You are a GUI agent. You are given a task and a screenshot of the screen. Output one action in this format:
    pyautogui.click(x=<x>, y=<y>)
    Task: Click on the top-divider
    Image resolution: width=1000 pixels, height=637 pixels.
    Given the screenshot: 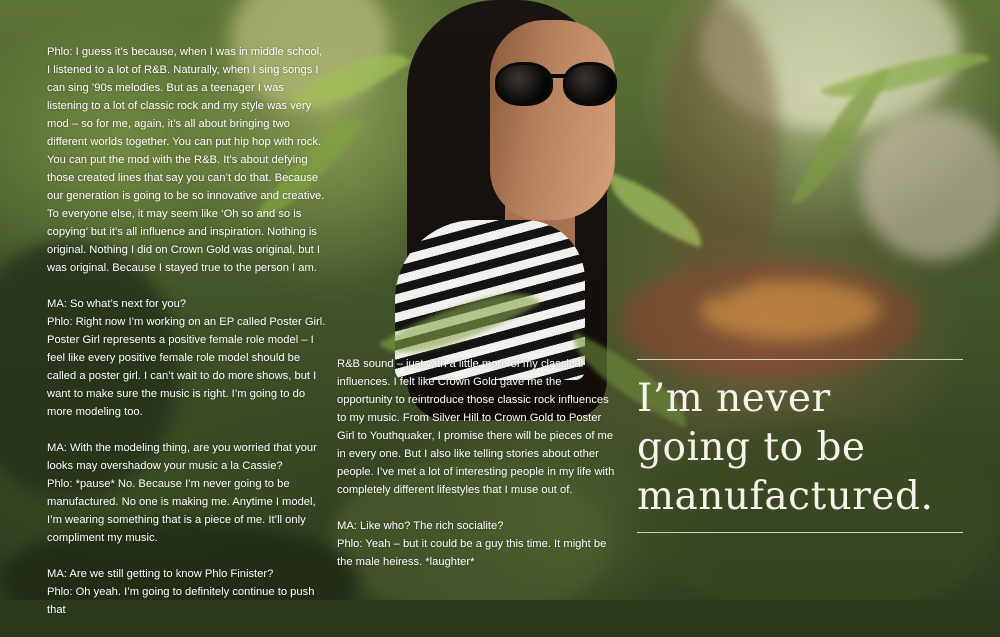 What is the action you would take?
    pyautogui.click(x=800, y=359)
    